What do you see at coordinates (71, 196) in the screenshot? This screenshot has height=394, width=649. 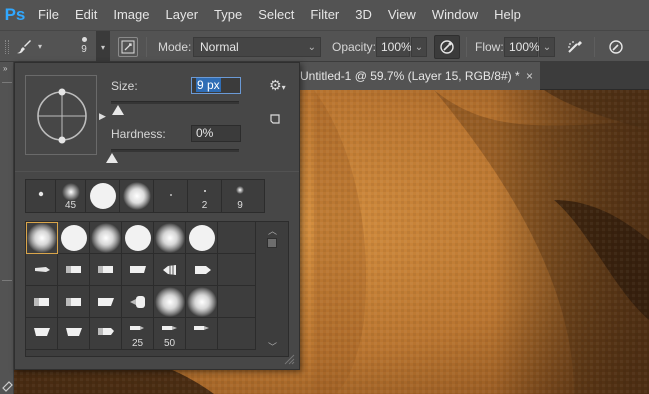 I see `recent-brush: 45` at bounding box center [71, 196].